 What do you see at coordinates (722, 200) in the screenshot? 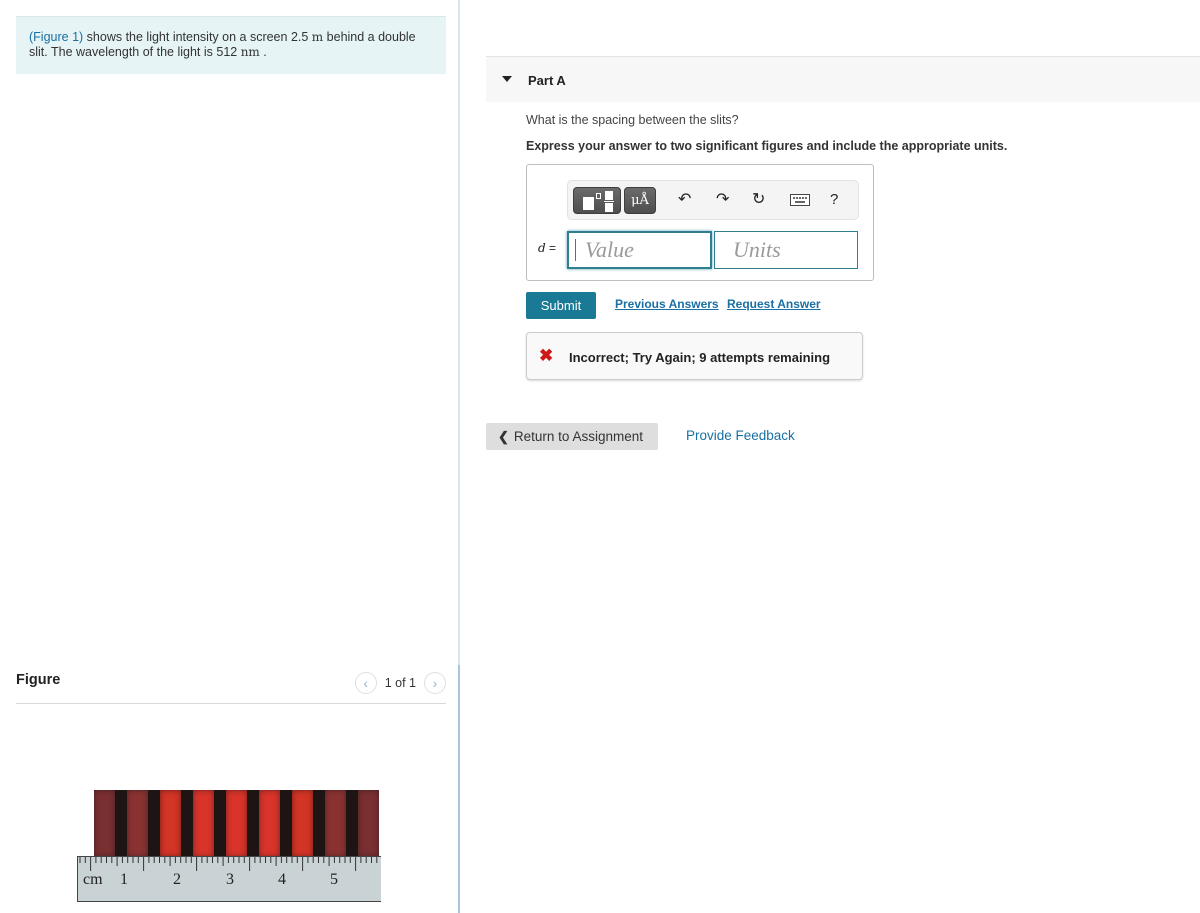
I see `redo-icon: ↷` at bounding box center [722, 200].